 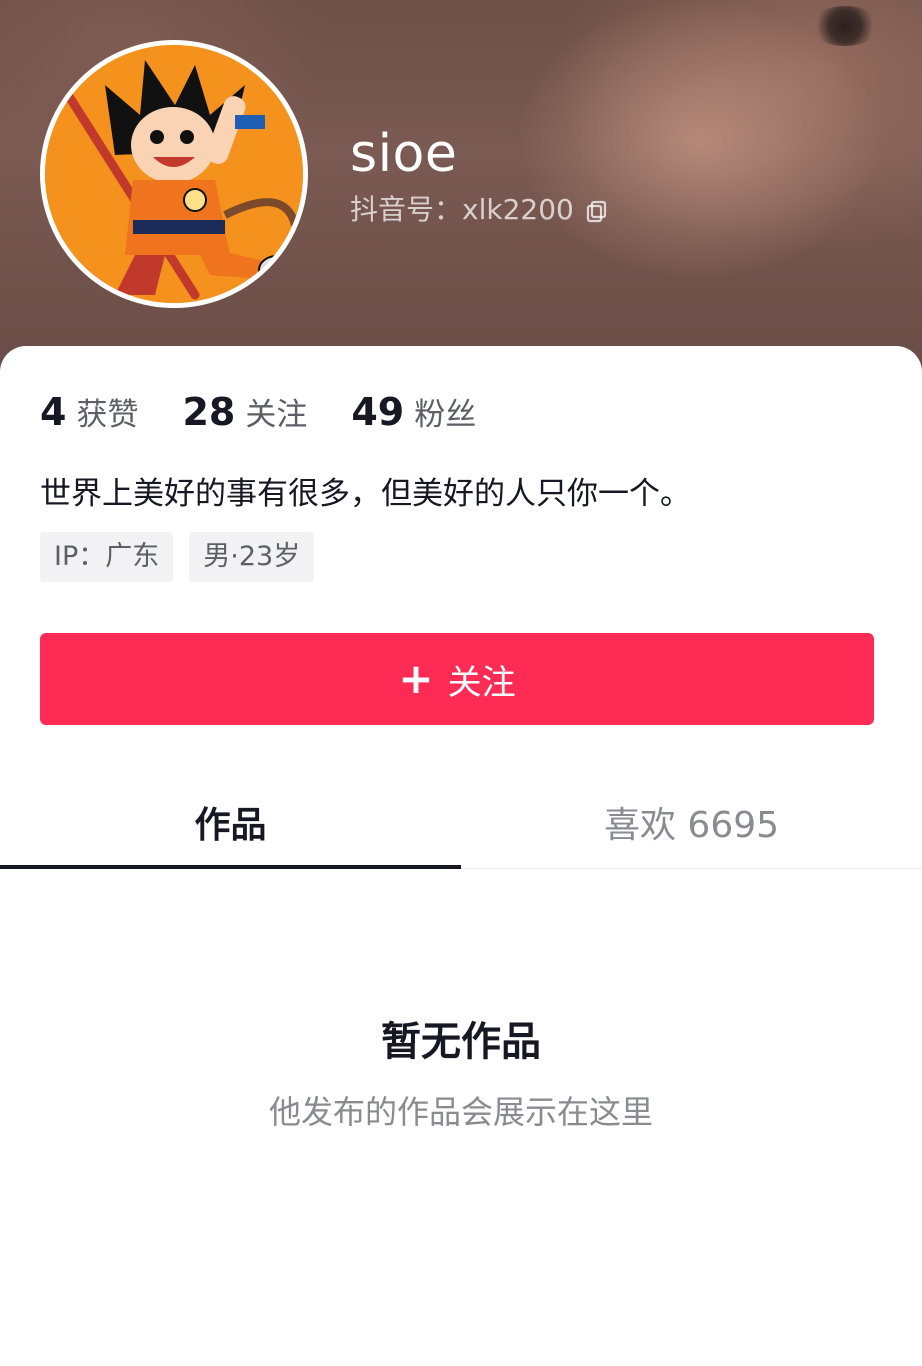 I want to click on account-id-label: 抖音号：xlk2200, so click(x=462, y=209).